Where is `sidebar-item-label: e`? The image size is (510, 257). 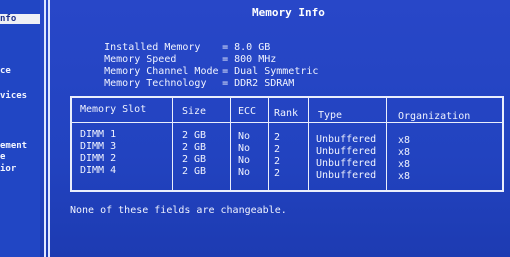
sidebar-item-label: e is located at coordinates (3, 157).